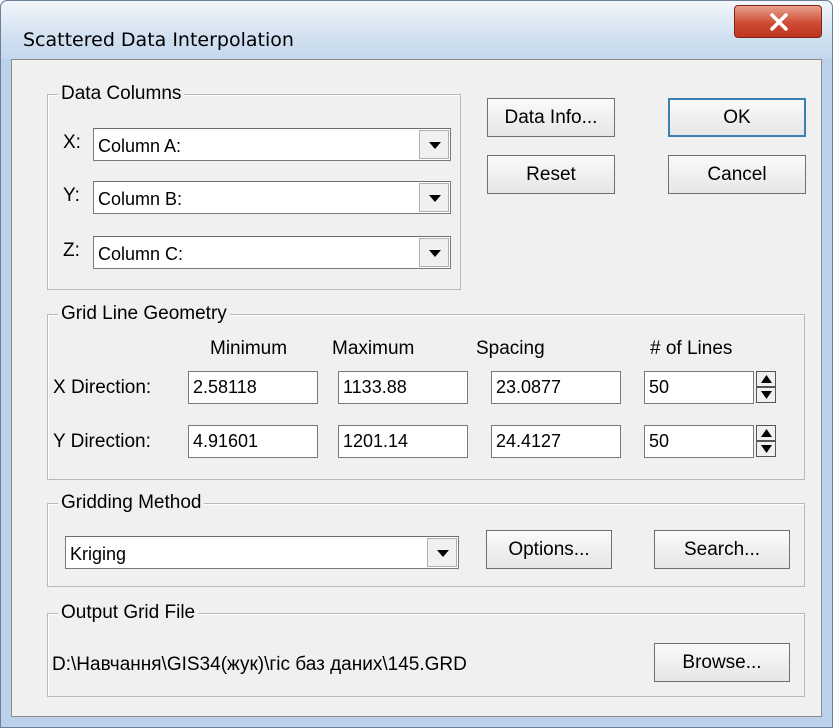 This screenshot has height=728, width=833. I want to click on lines-header: # of Lines, so click(691, 348).